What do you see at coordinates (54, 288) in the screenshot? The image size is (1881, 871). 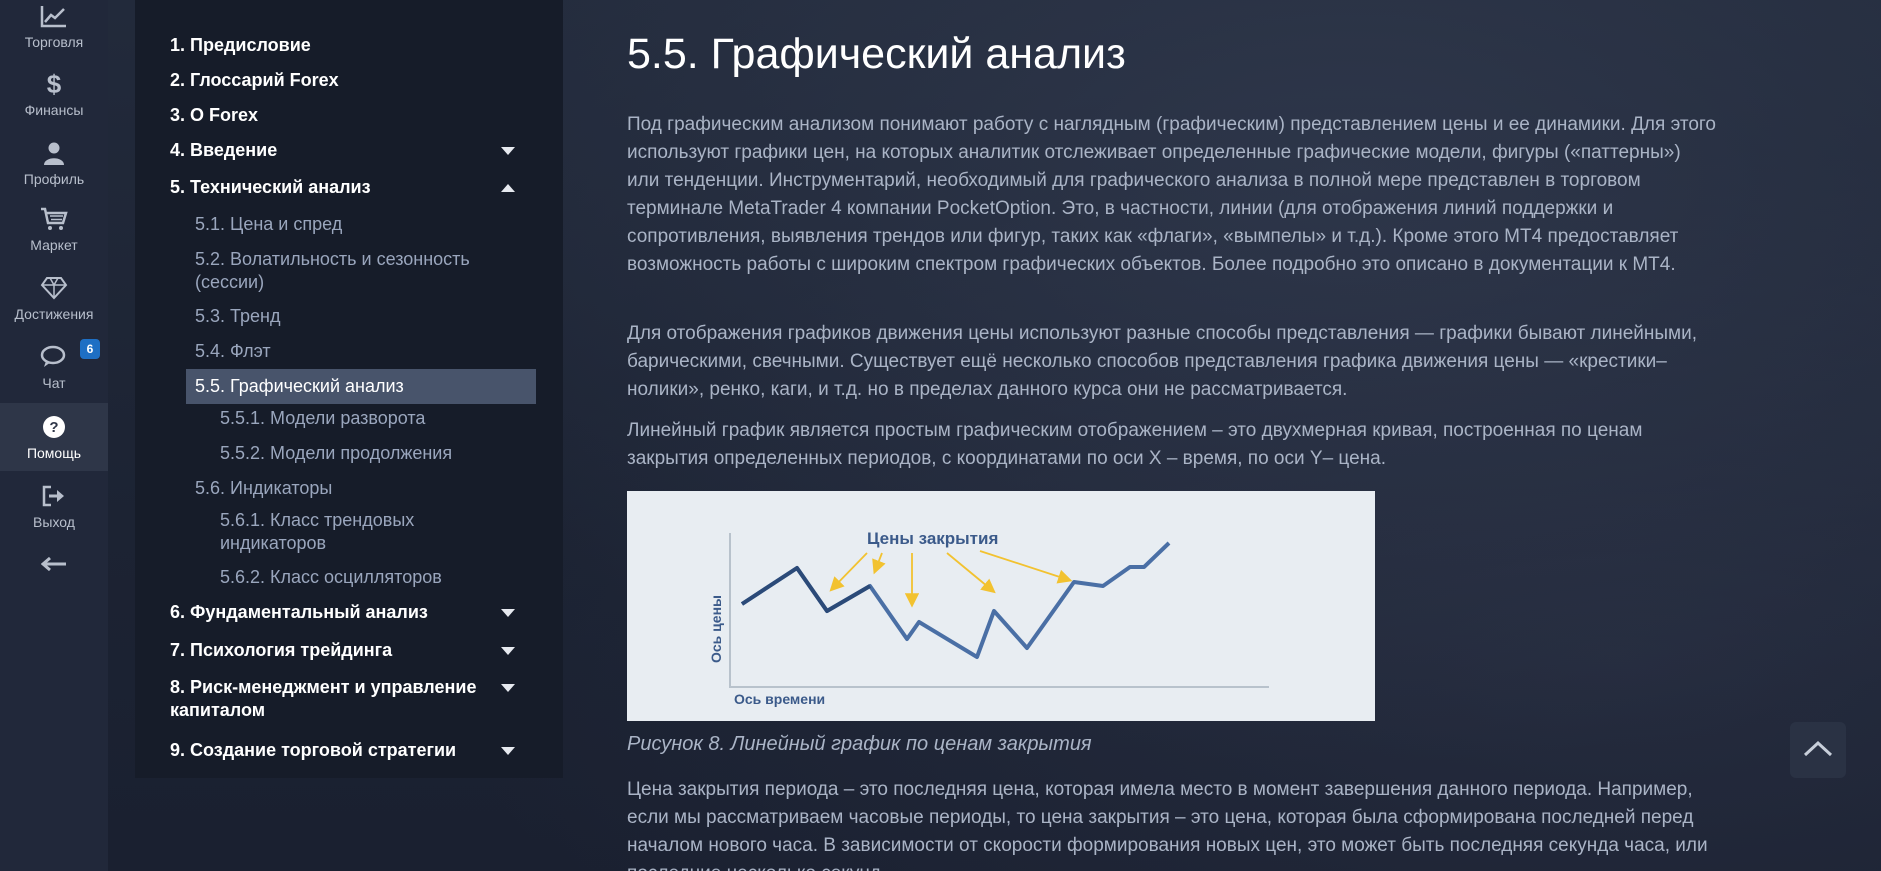 I see `diamond-icon` at bounding box center [54, 288].